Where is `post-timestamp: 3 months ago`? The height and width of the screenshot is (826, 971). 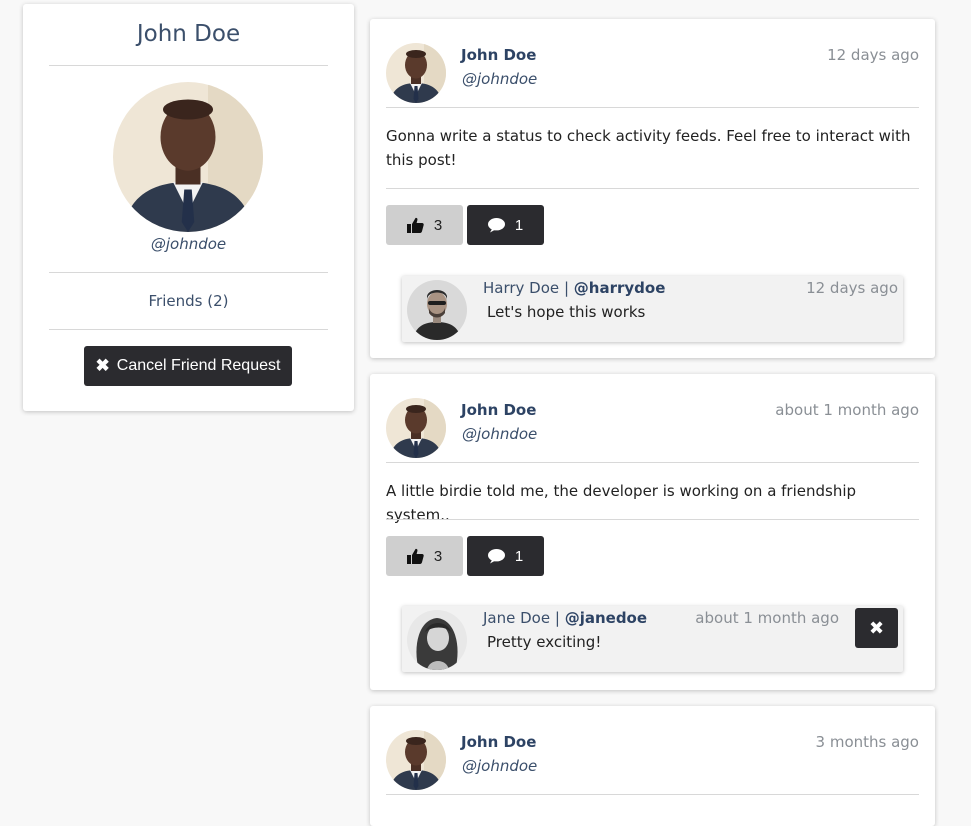 post-timestamp: 3 months ago is located at coordinates (867, 742).